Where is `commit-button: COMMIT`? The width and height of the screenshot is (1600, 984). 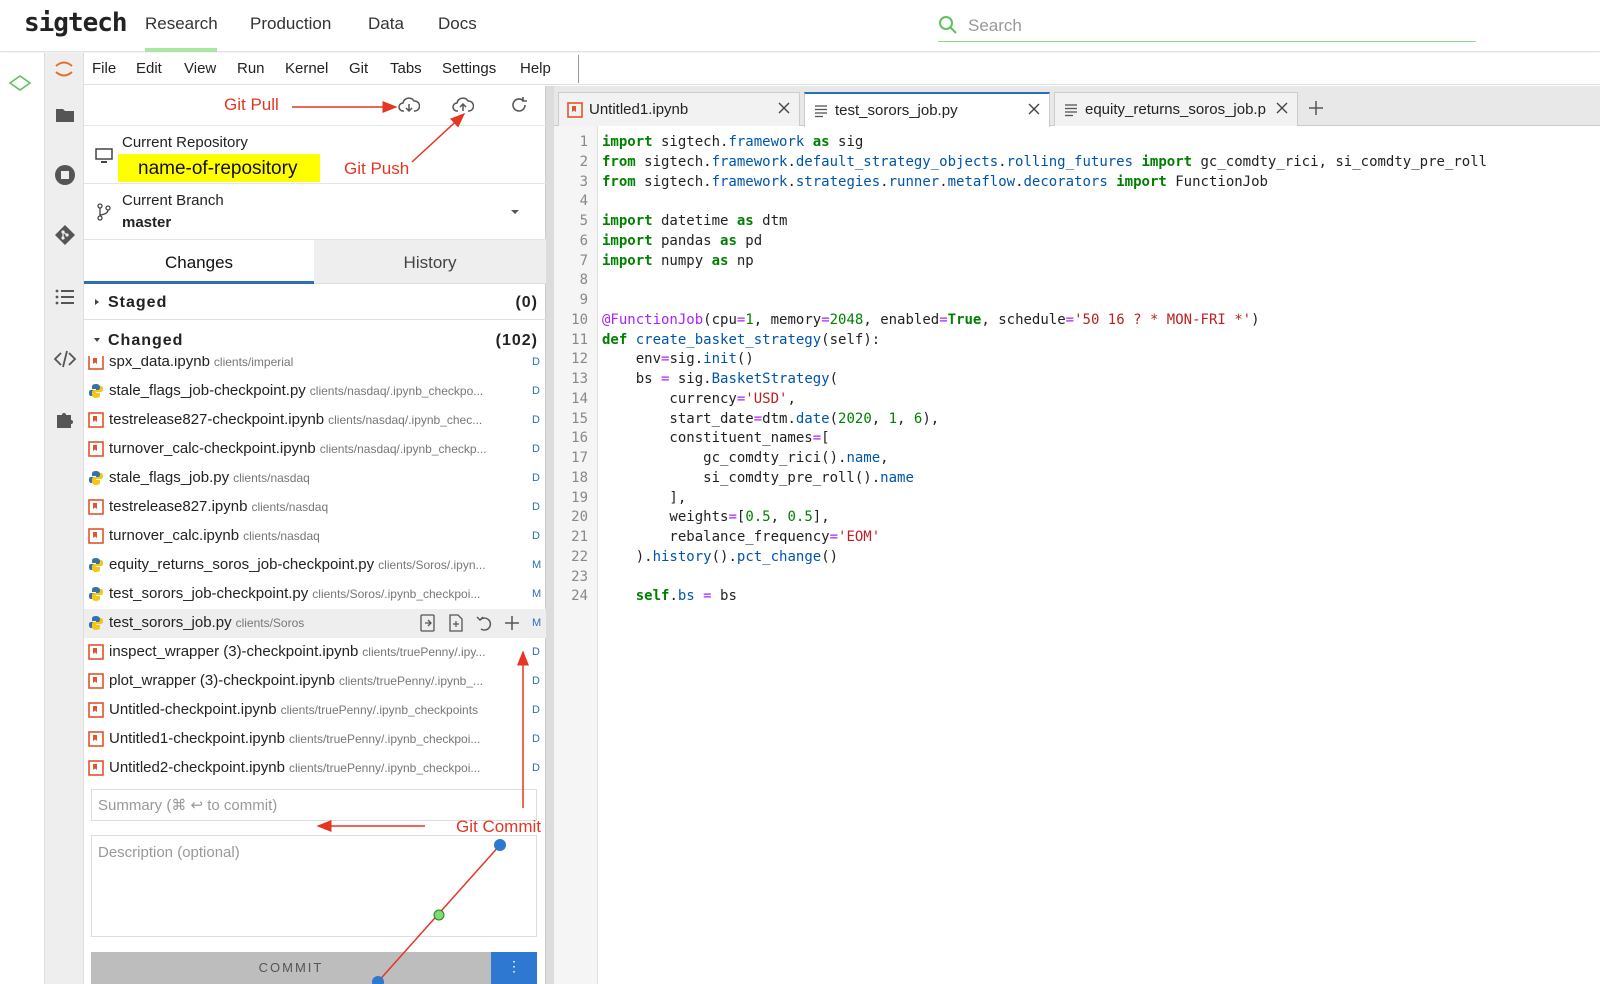
commit-button: COMMIT is located at coordinates (291, 968).